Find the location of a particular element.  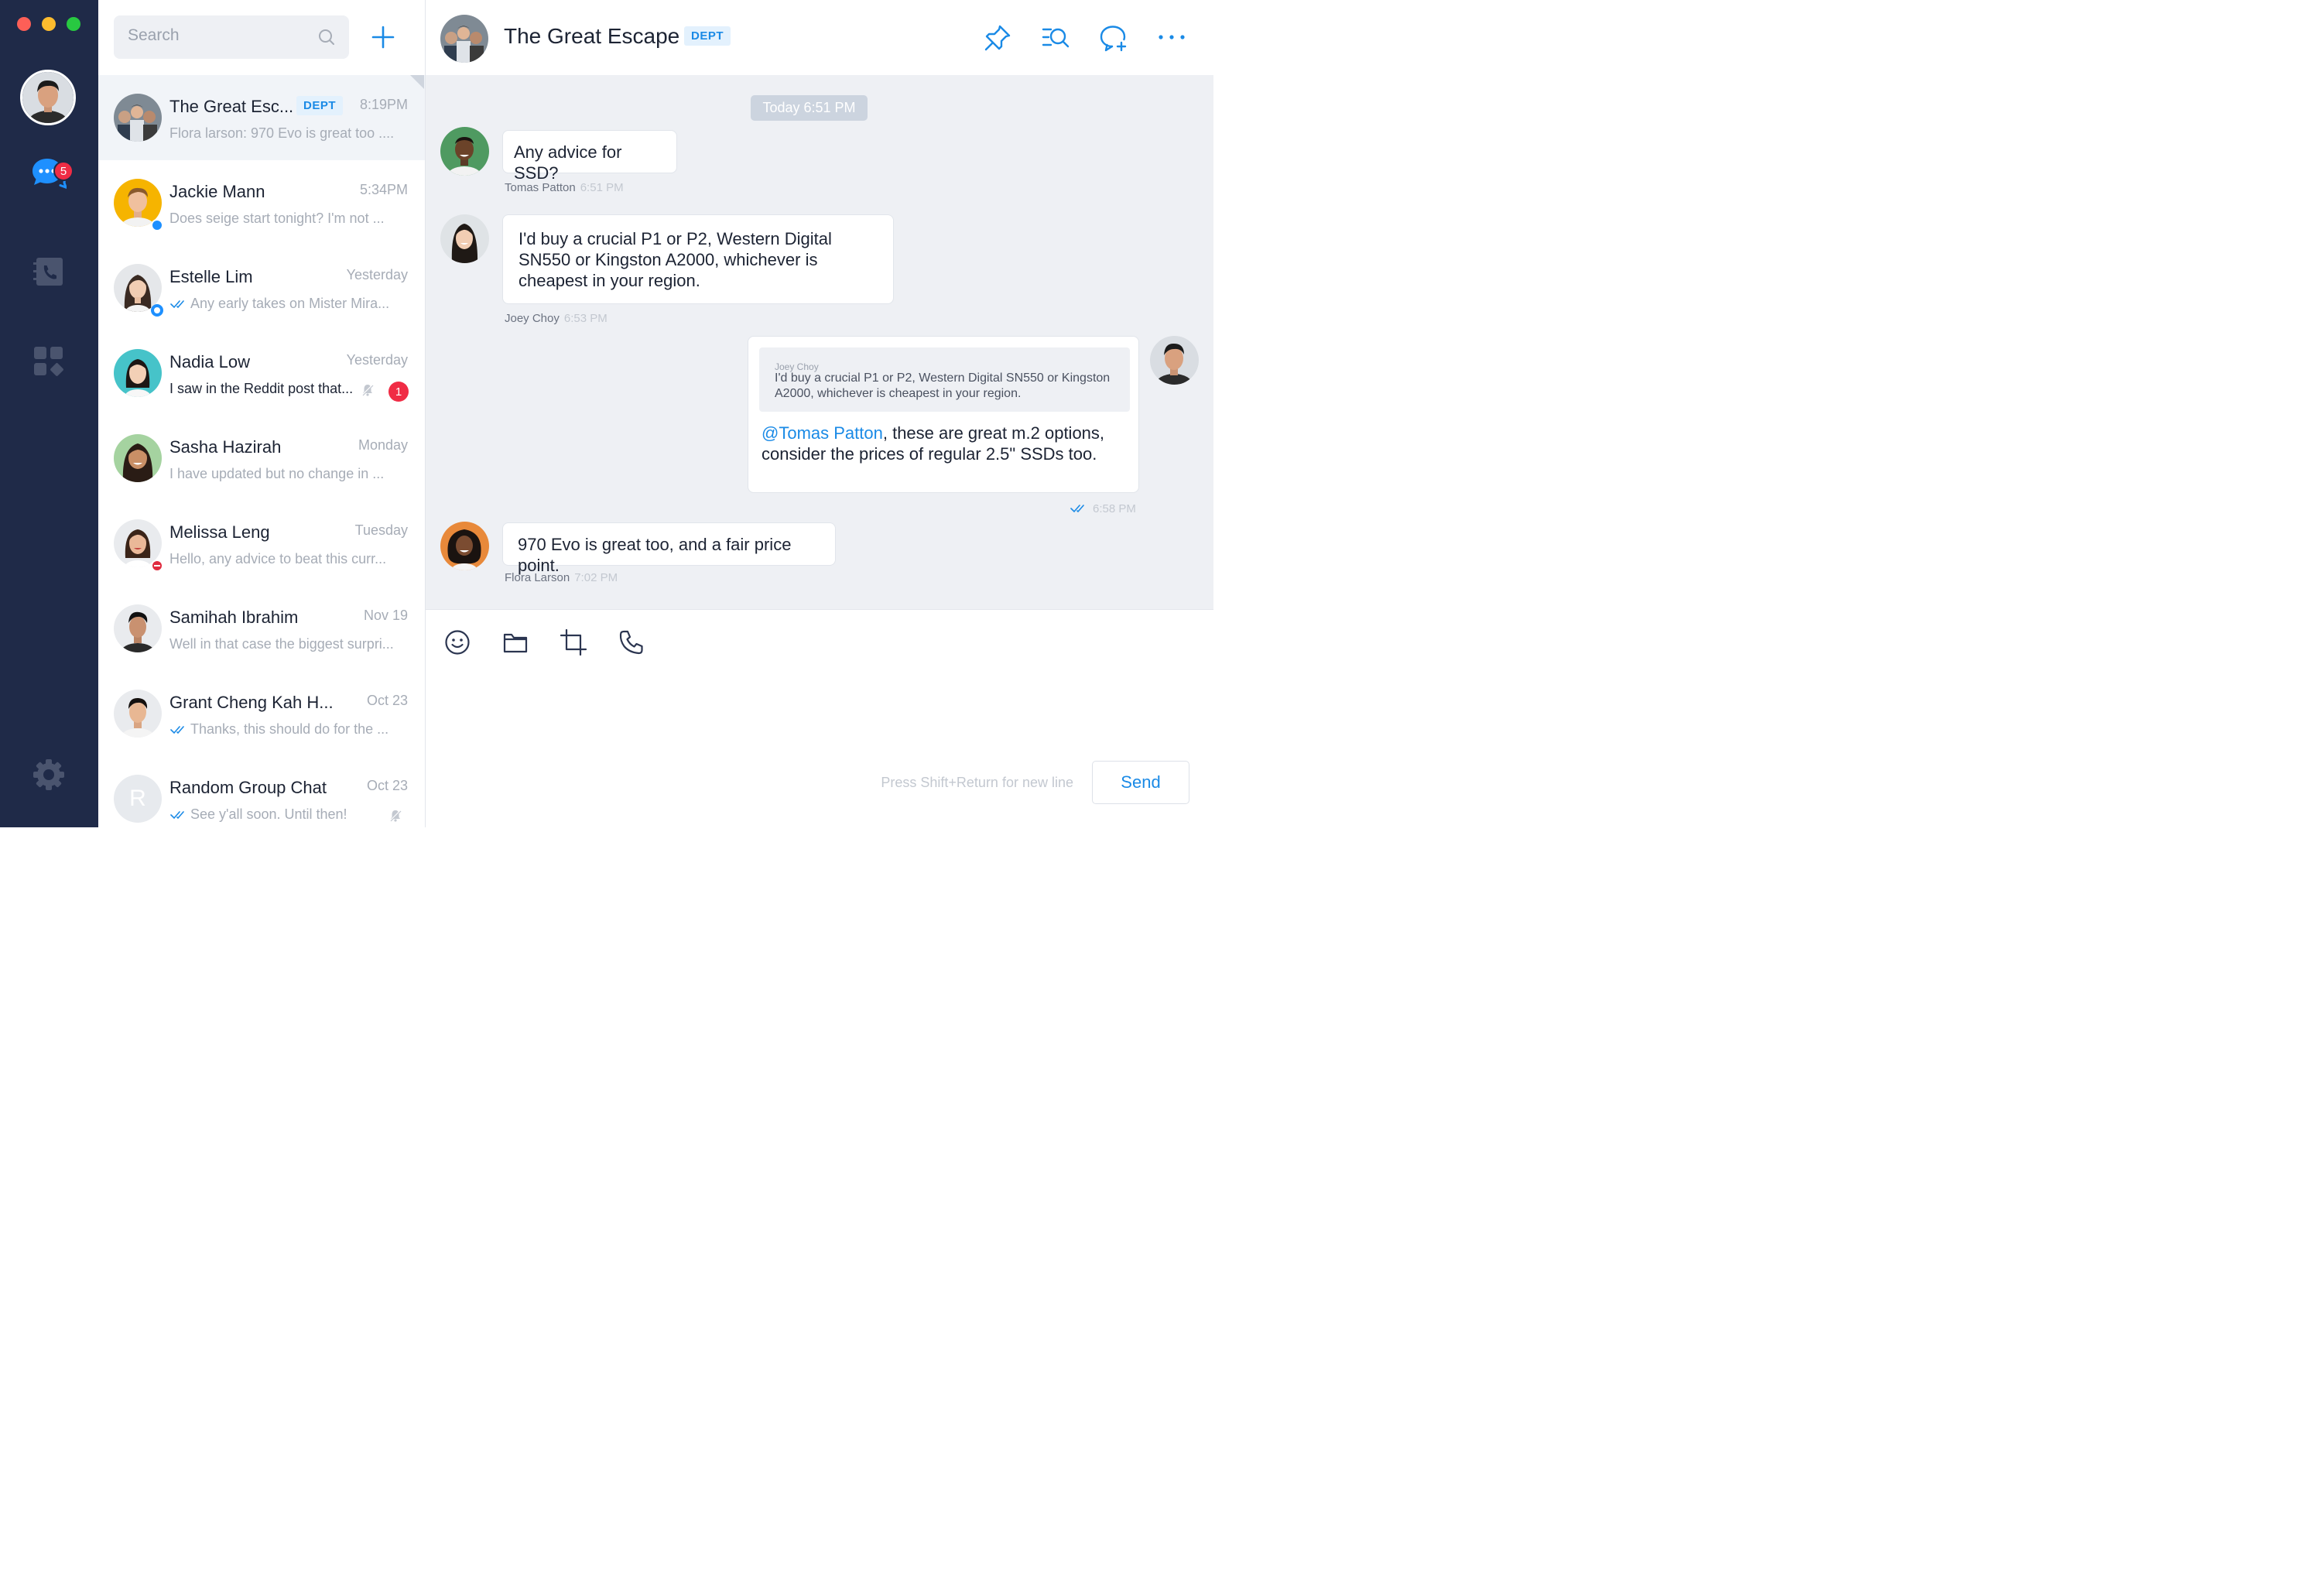

chat-title: The Great Escape is located at coordinates (592, 36).